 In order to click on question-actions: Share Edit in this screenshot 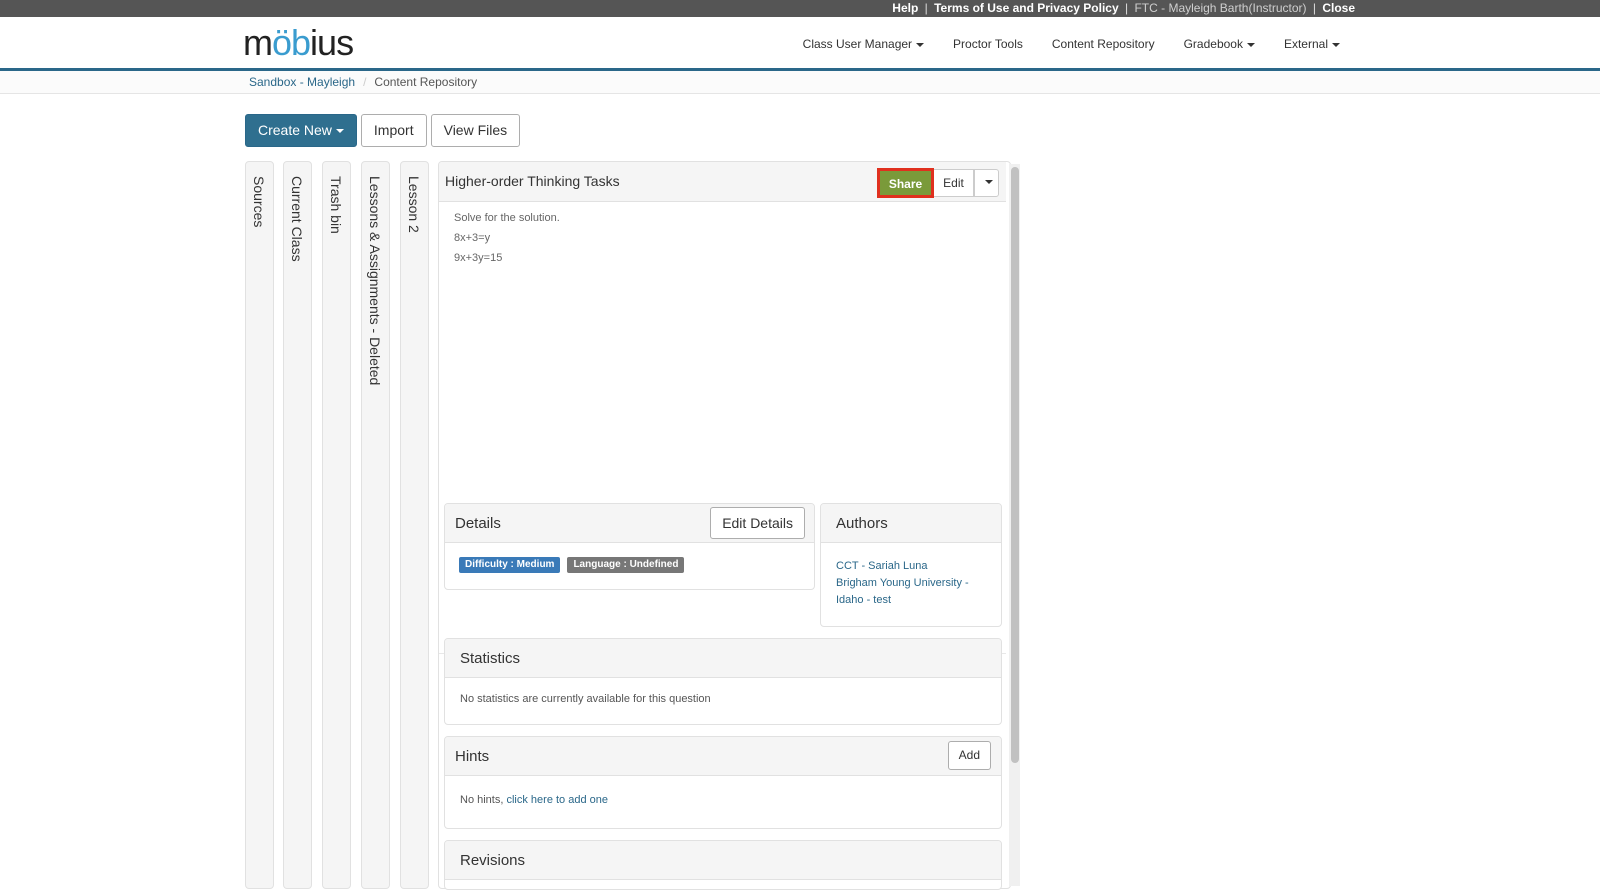, I will do `click(938, 183)`.